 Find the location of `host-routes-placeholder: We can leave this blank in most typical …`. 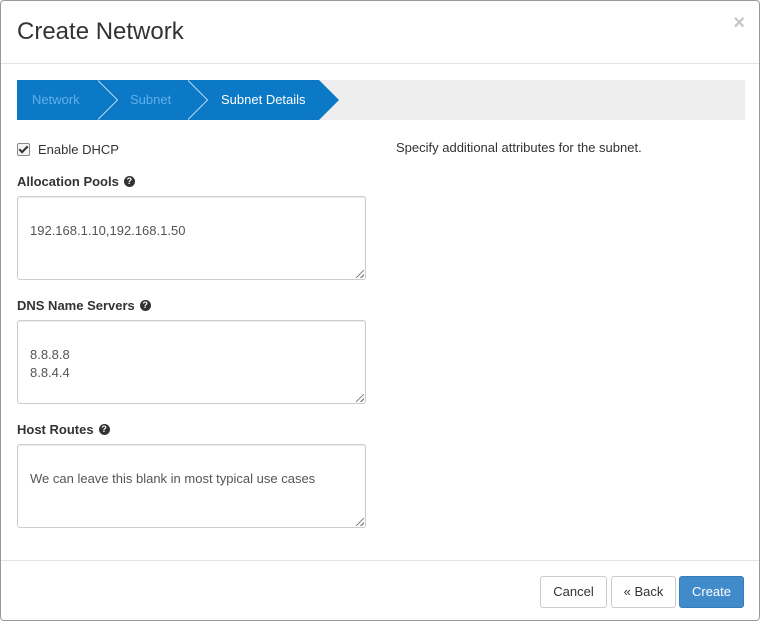

host-routes-placeholder: We can leave this blank in most typical … is located at coordinates (173, 478).